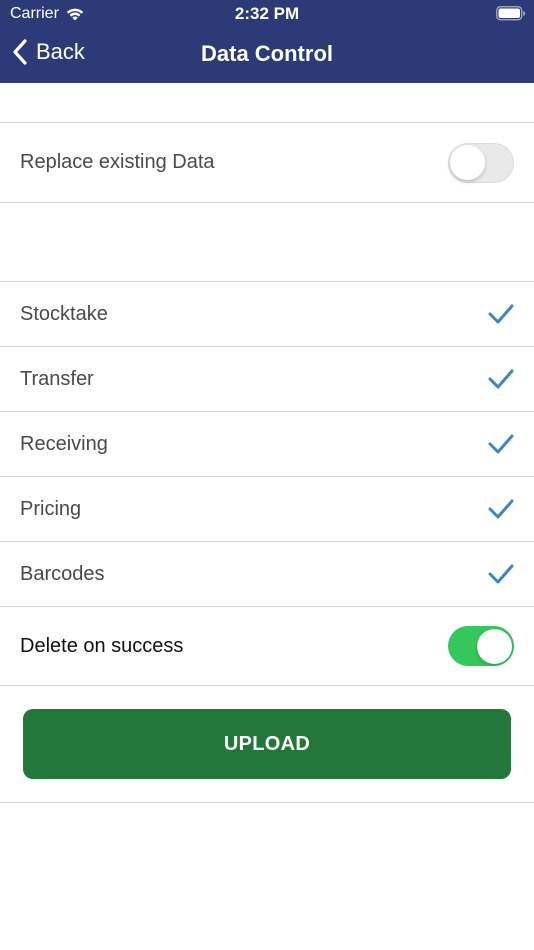 Image resolution: width=534 pixels, height=950 pixels. What do you see at coordinates (267, 509) in the screenshot?
I see `list-item-pricing: Pricing` at bounding box center [267, 509].